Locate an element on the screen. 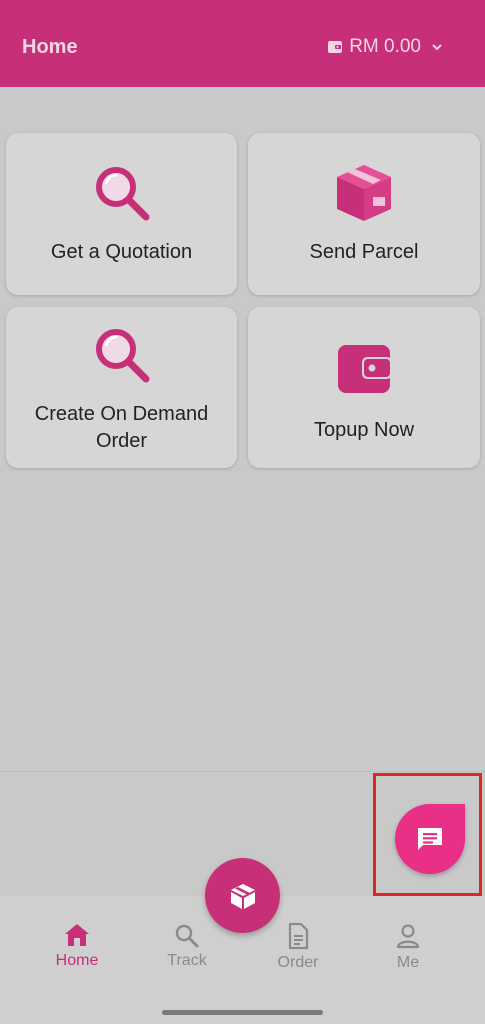  nav-label: Home is located at coordinates (77, 960).